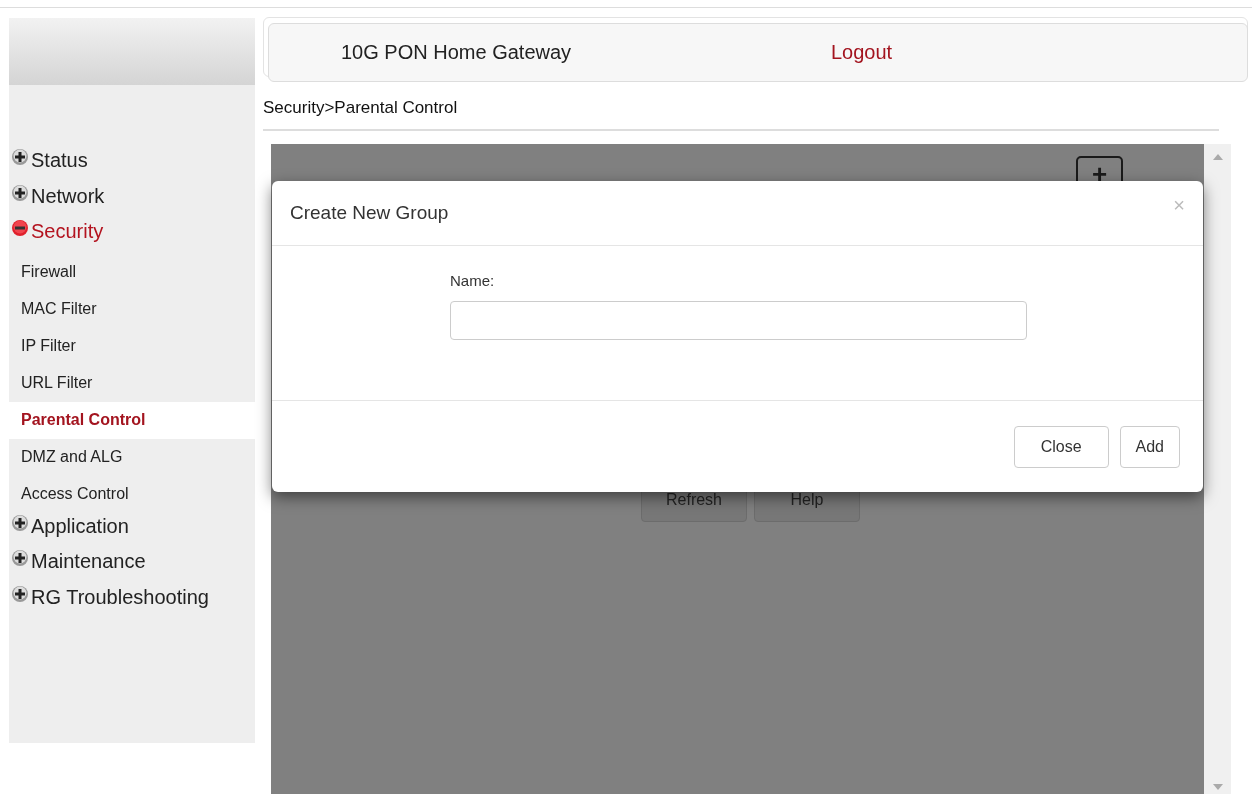  What do you see at coordinates (132, 165) in the screenshot?
I see `menu-section: Status` at bounding box center [132, 165].